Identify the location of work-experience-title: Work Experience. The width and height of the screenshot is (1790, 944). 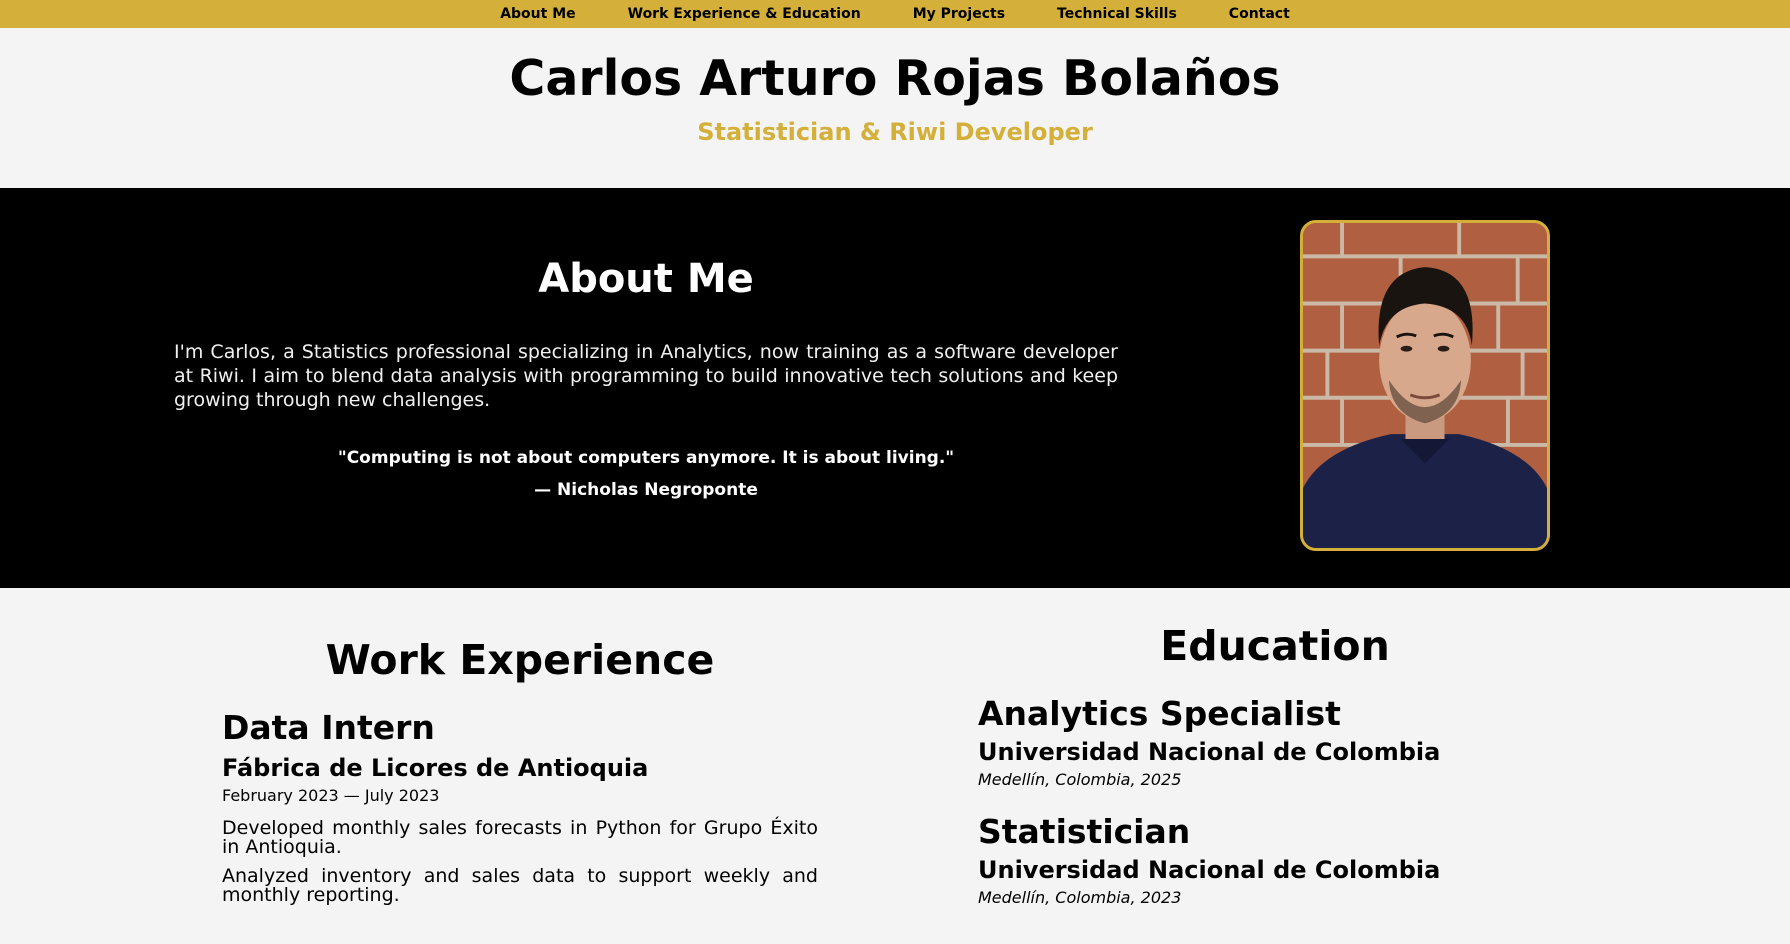
(520, 660).